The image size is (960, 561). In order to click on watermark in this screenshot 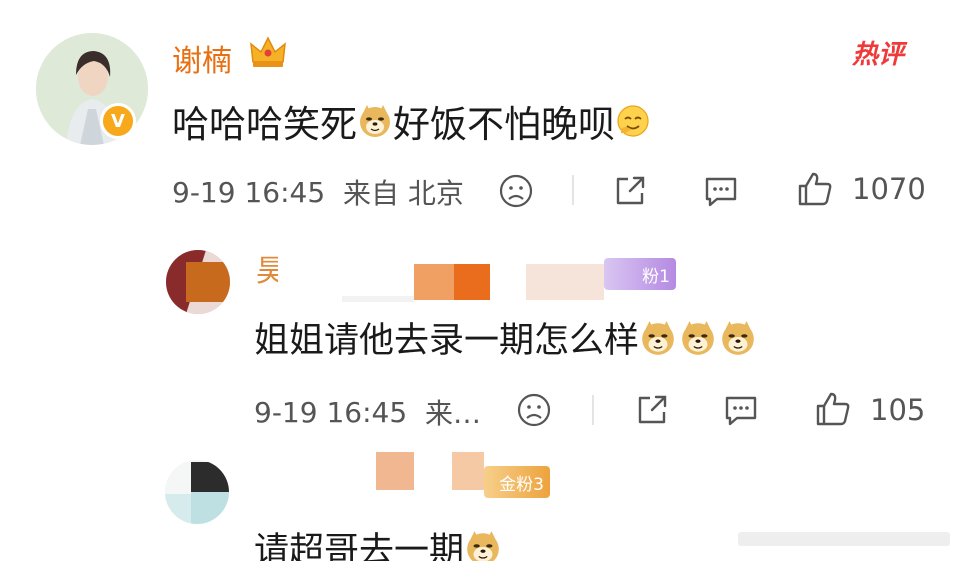, I will do `click(844, 539)`.